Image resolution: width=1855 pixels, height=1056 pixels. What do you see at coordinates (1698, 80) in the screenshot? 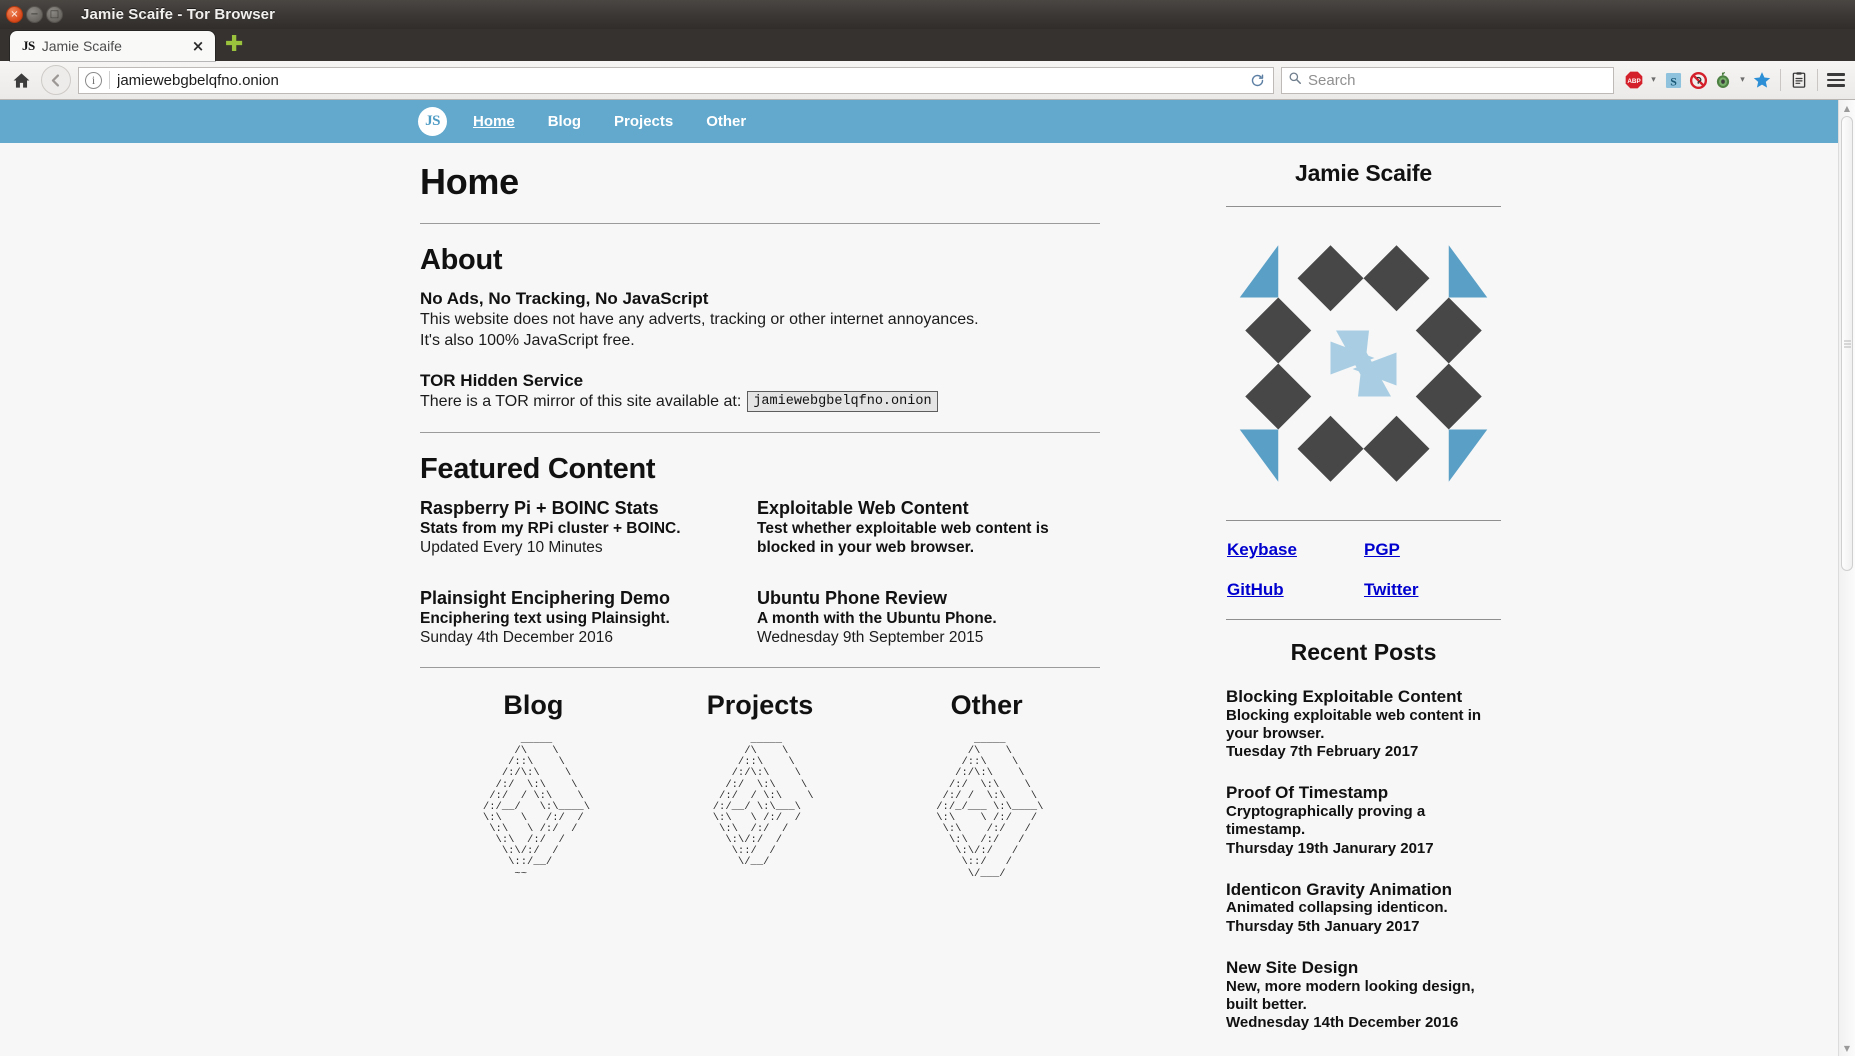
I see `noscript-icon` at bounding box center [1698, 80].